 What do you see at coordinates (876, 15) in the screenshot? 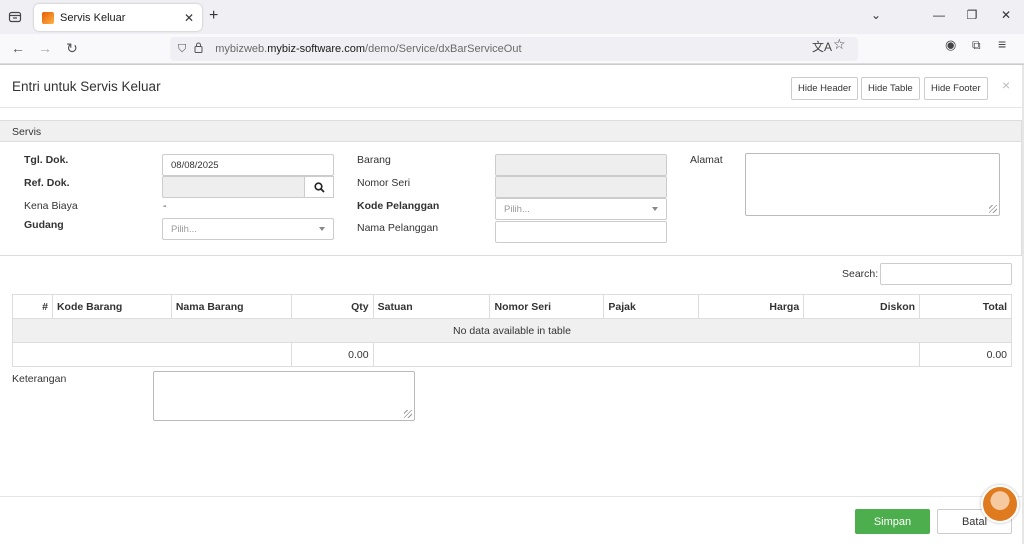
I see `tab-list-chevron-icon: ⌄` at bounding box center [876, 15].